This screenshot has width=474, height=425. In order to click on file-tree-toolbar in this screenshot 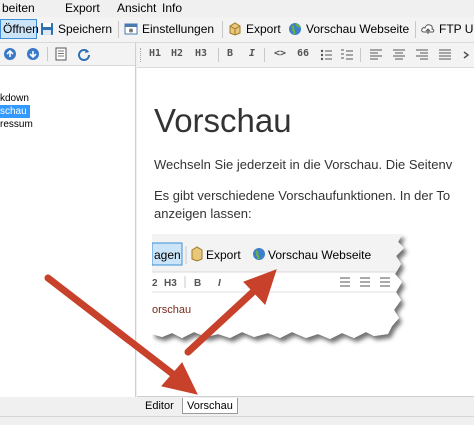, I will do `click(67, 54)`.